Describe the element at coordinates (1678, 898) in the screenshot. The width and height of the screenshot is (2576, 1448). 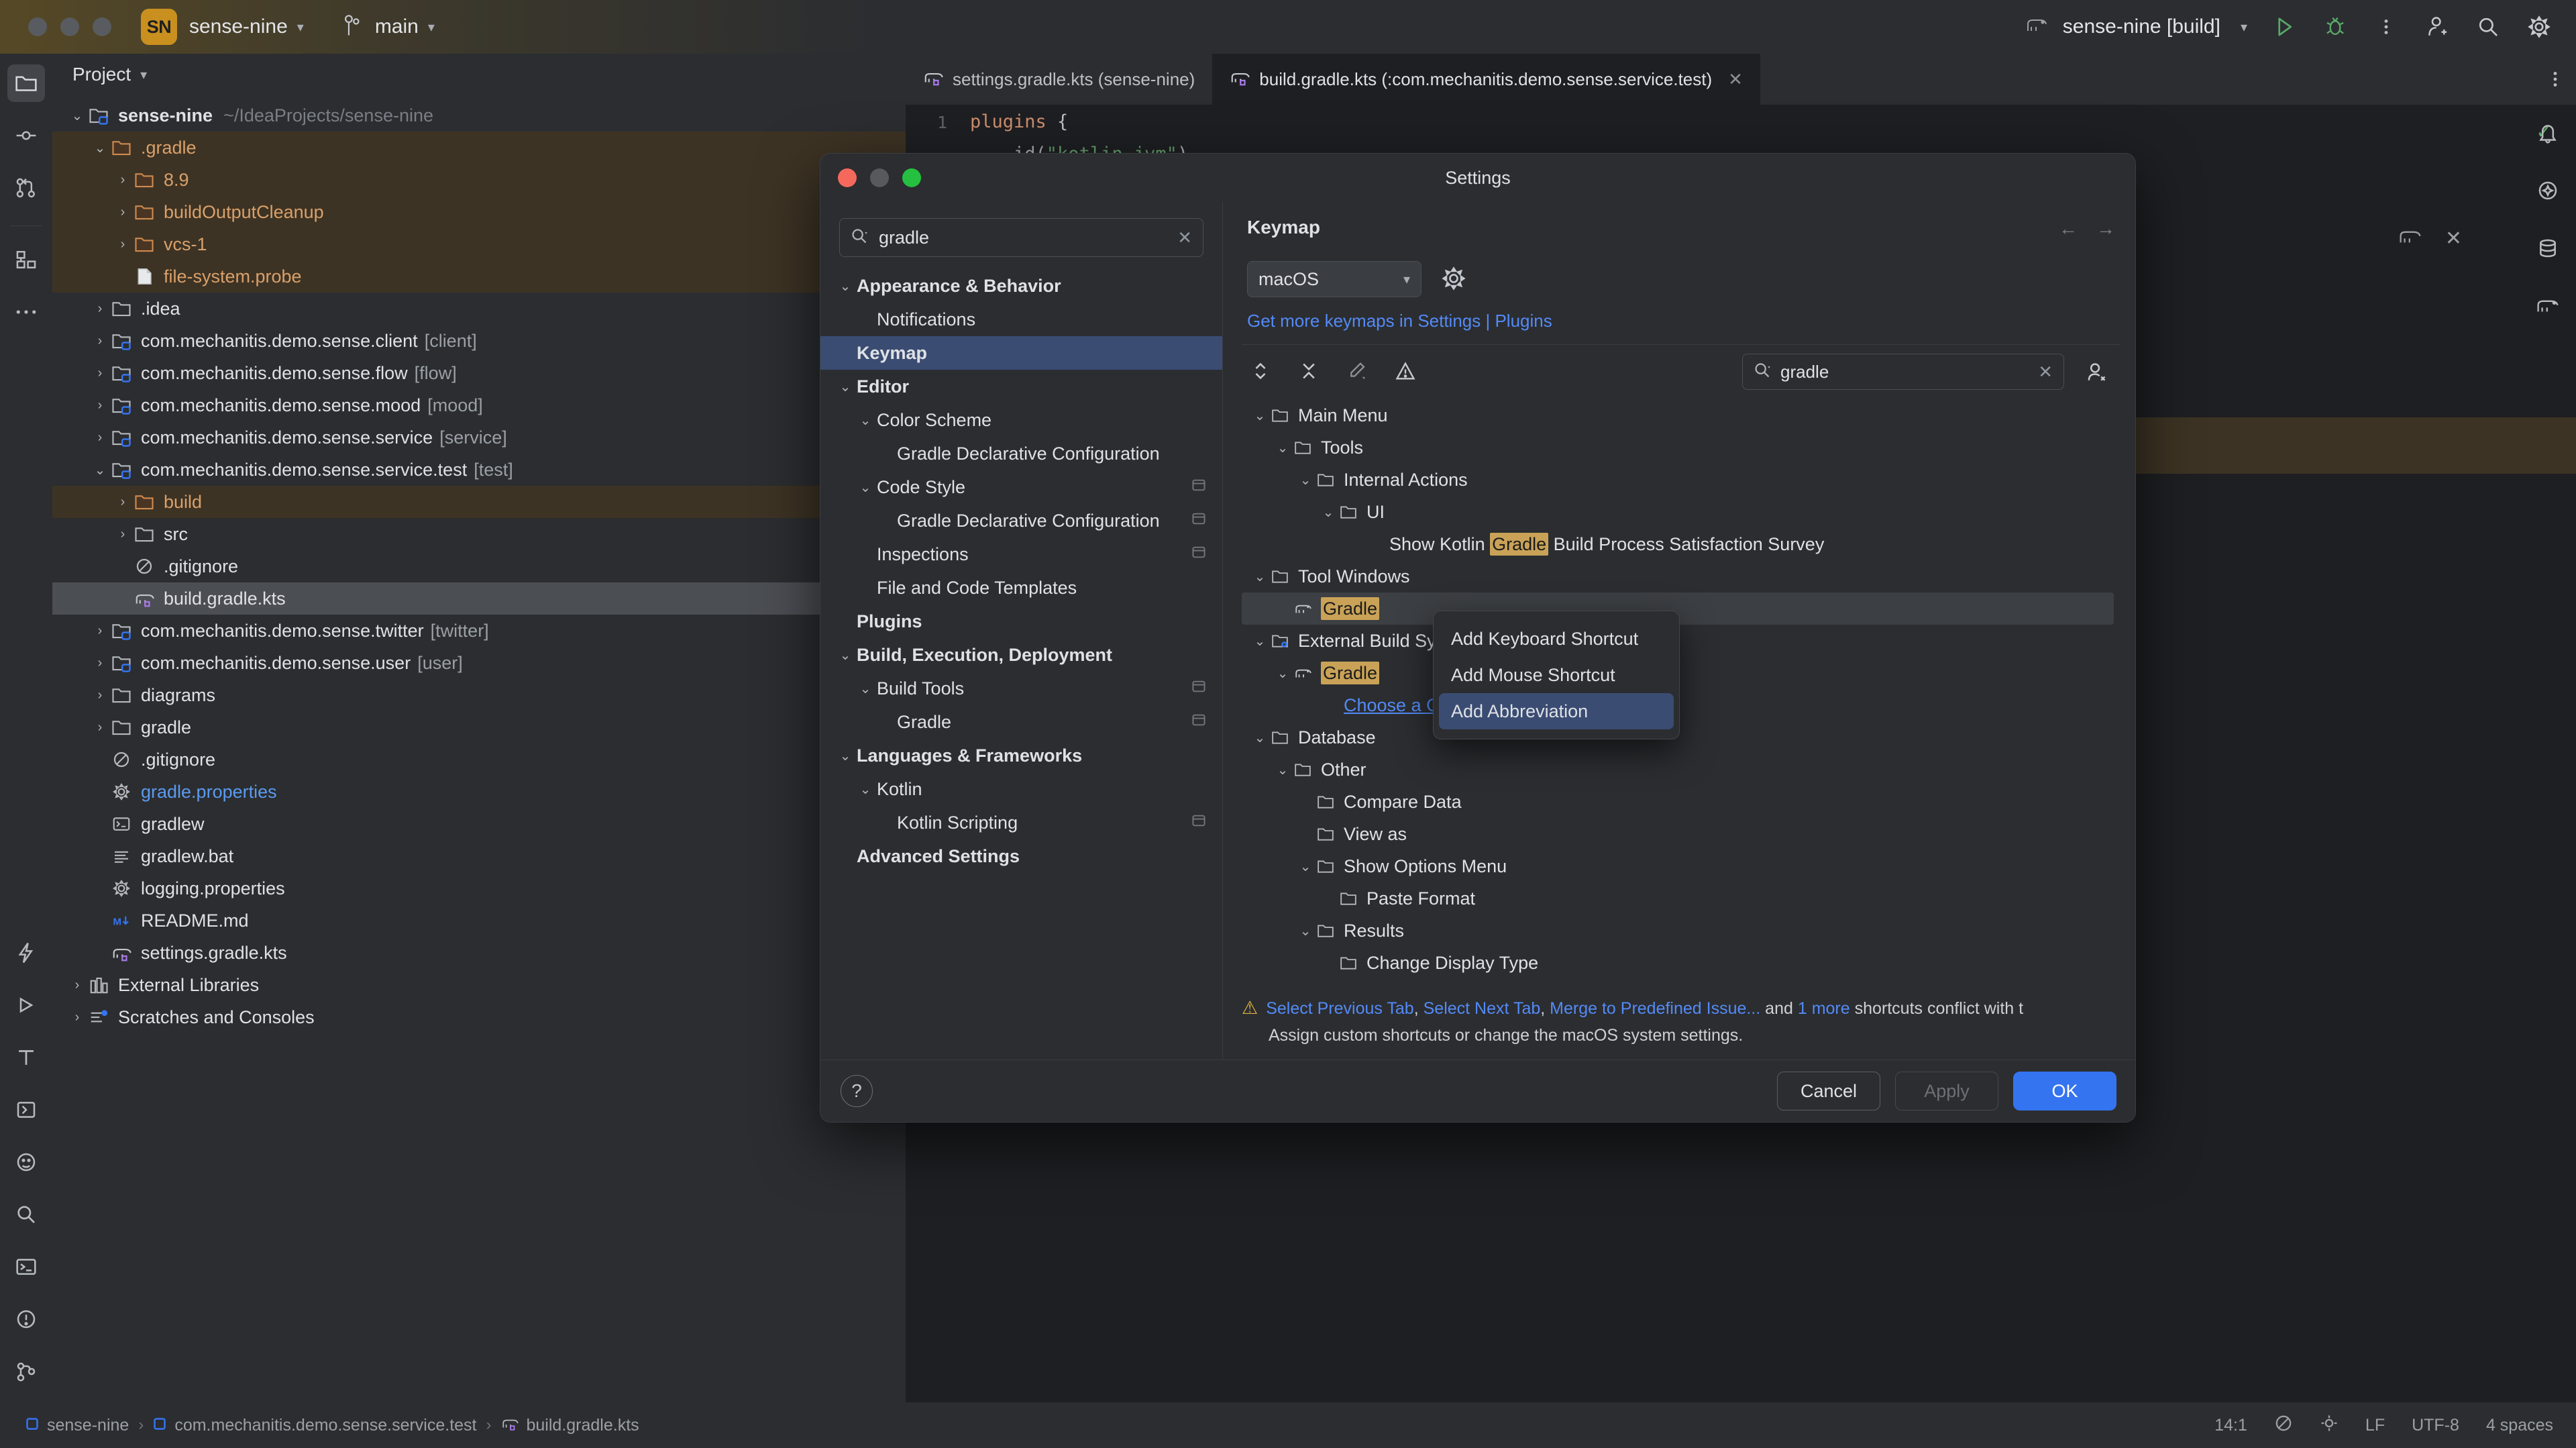
I see `keymap-tree-row: Paste Format` at that location.